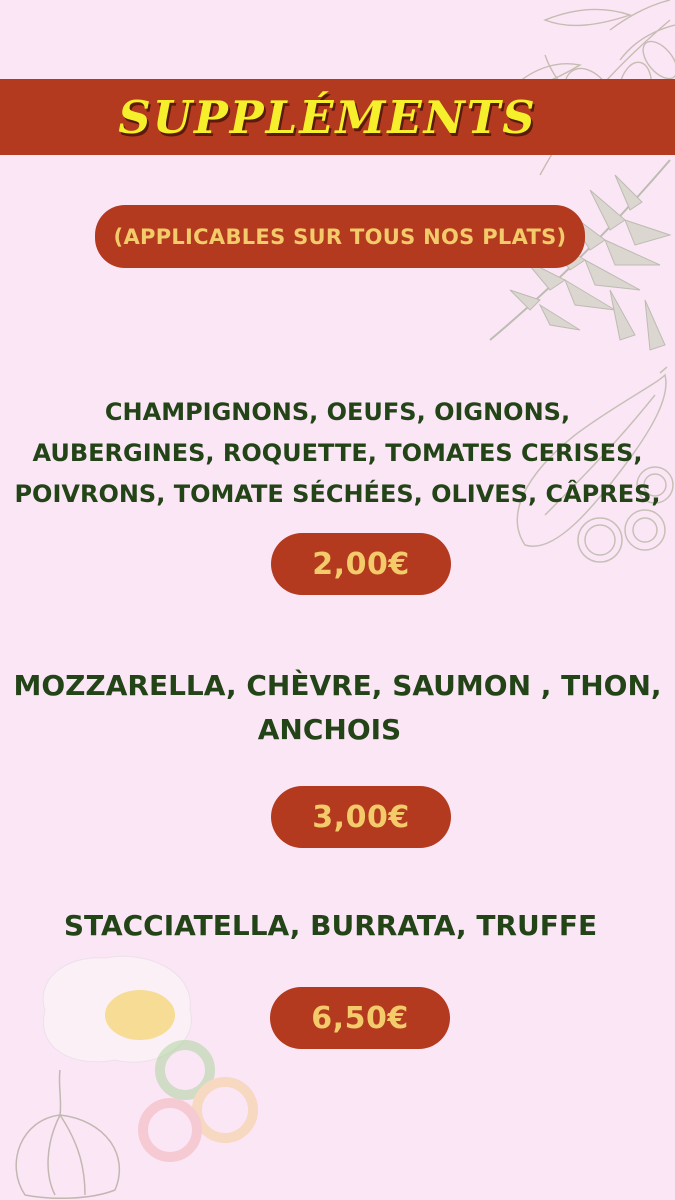  What do you see at coordinates (337, 685) in the screenshot?
I see `item-line: MOZZARELLA, CHÈVRE, SAUMON , THON,` at bounding box center [337, 685].